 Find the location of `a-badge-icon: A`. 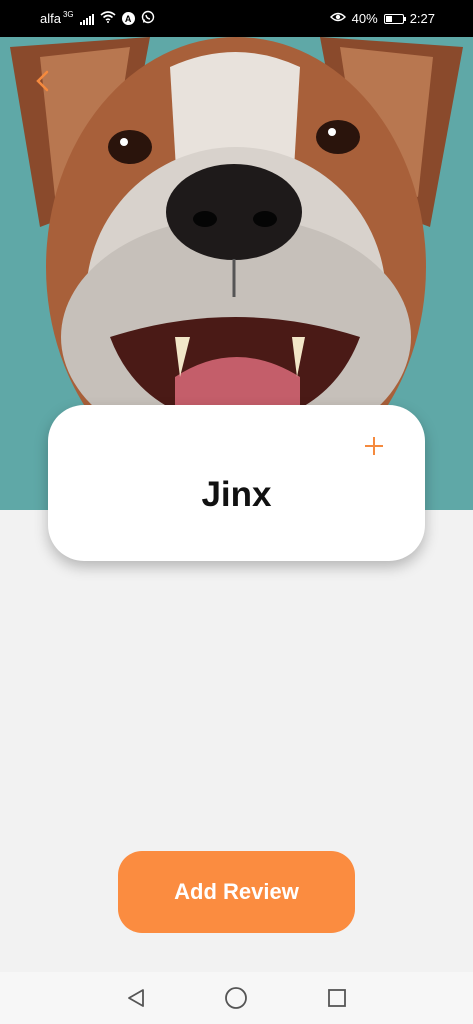

a-badge-icon: A is located at coordinates (128, 18).